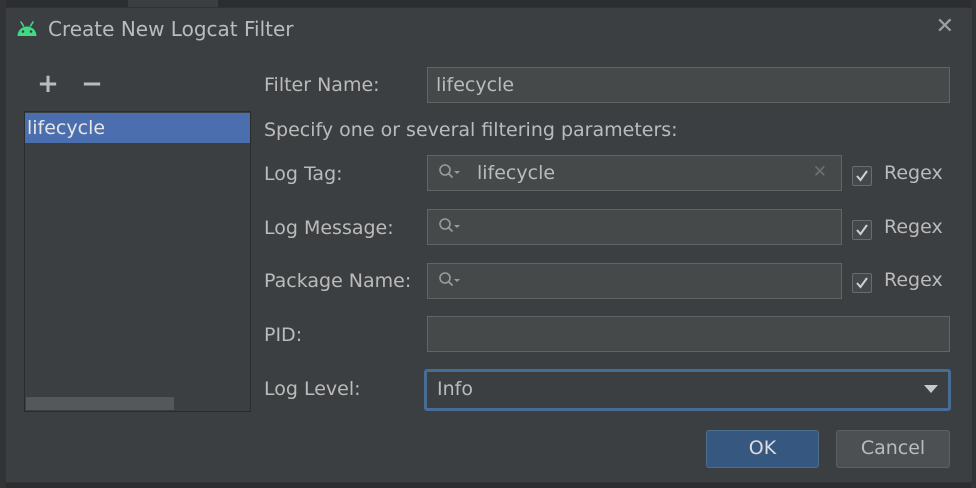  I want to click on log-level-label: Log Level:, so click(312, 389).